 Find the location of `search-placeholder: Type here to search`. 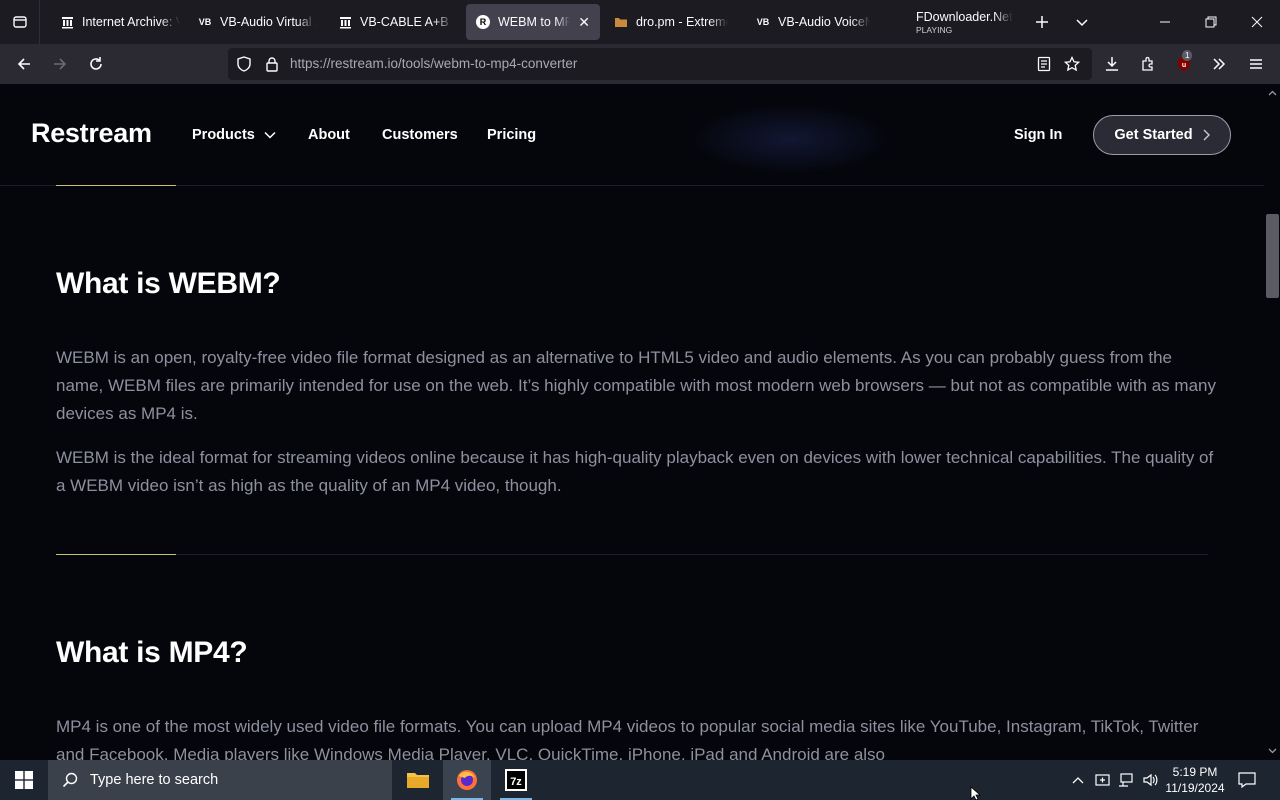

search-placeholder: Type here to search is located at coordinates (154, 780).